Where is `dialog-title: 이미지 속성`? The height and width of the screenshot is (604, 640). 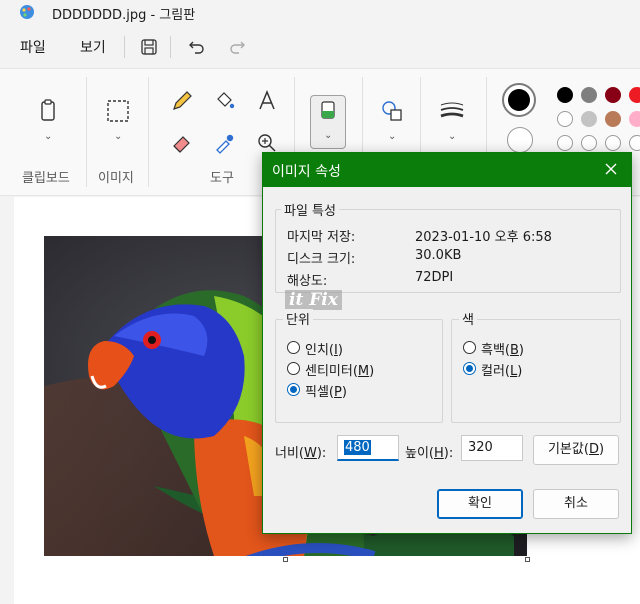
dialog-title: 이미지 속성 is located at coordinates (306, 172).